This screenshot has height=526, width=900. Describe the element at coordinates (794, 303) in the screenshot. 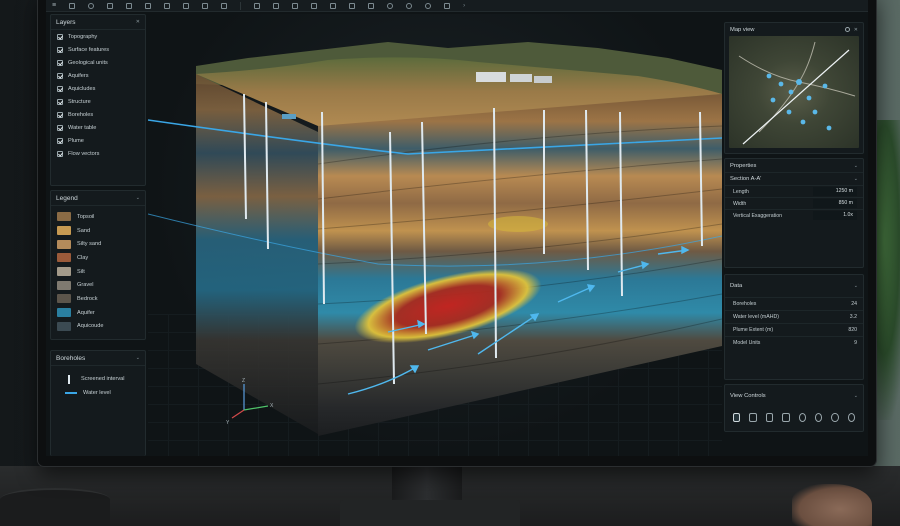

I see `data-row: Boreholes 24` at that location.